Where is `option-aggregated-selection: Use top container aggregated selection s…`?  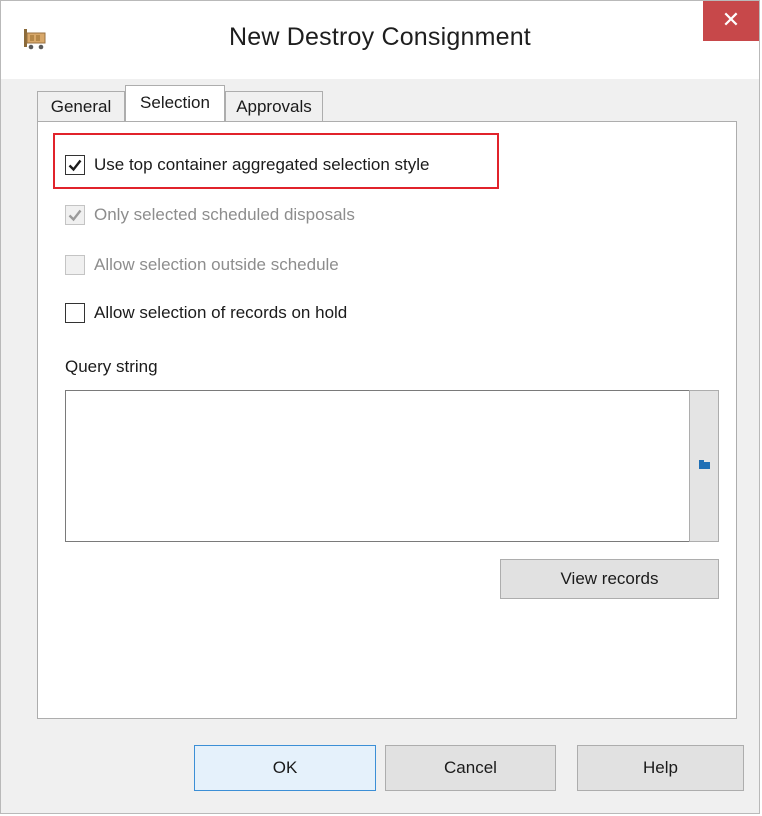 option-aggregated-selection: Use top container aggregated selection s… is located at coordinates (247, 165).